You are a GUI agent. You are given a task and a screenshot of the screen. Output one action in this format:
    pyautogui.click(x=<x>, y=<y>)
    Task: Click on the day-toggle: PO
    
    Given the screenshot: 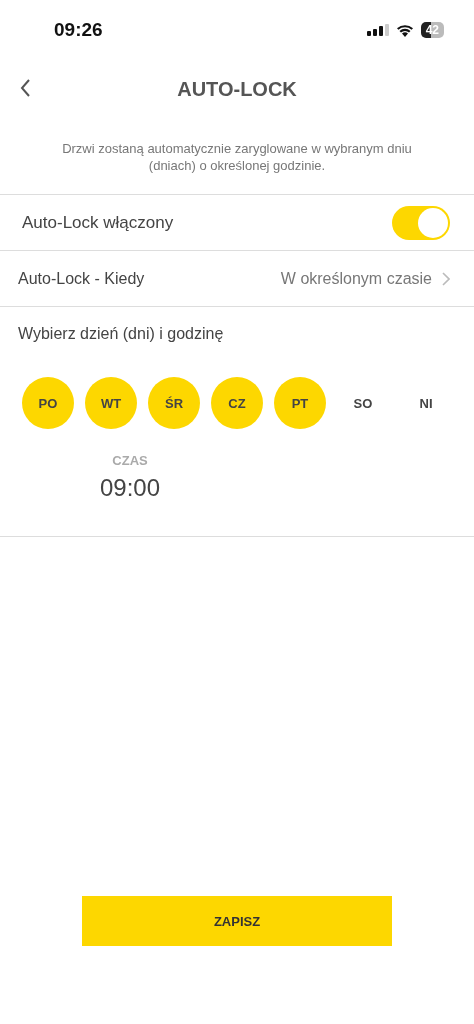 What is the action you would take?
    pyautogui.click(x=48, y=403)
    